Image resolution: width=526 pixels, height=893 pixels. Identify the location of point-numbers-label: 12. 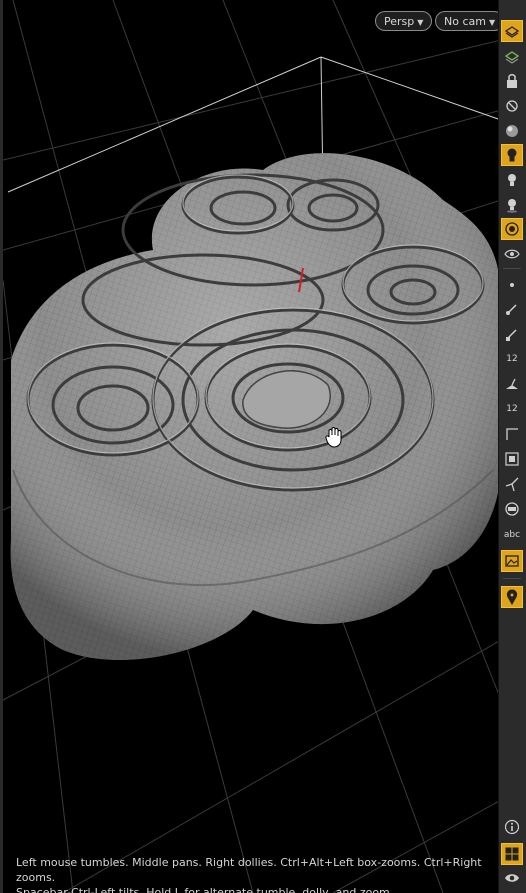
(512, 359).